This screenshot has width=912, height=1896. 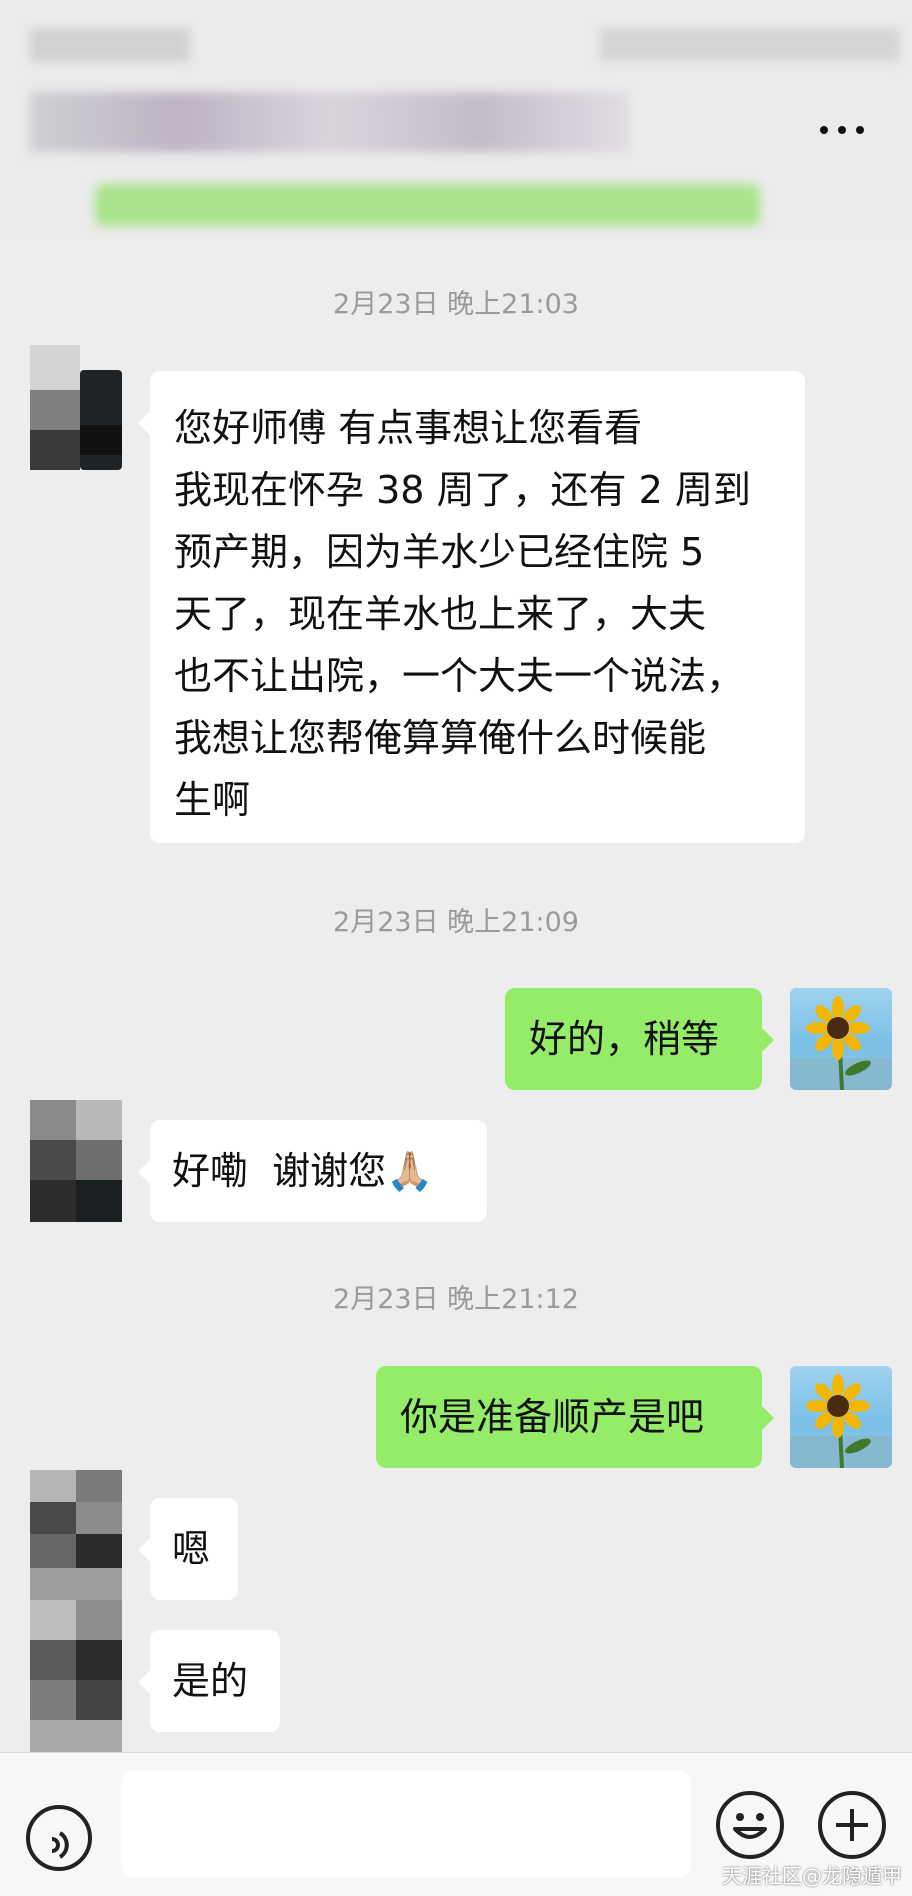 I want to click on watermark: 天涯社区@龙隐遁甲, so click(x=812, y=1876).